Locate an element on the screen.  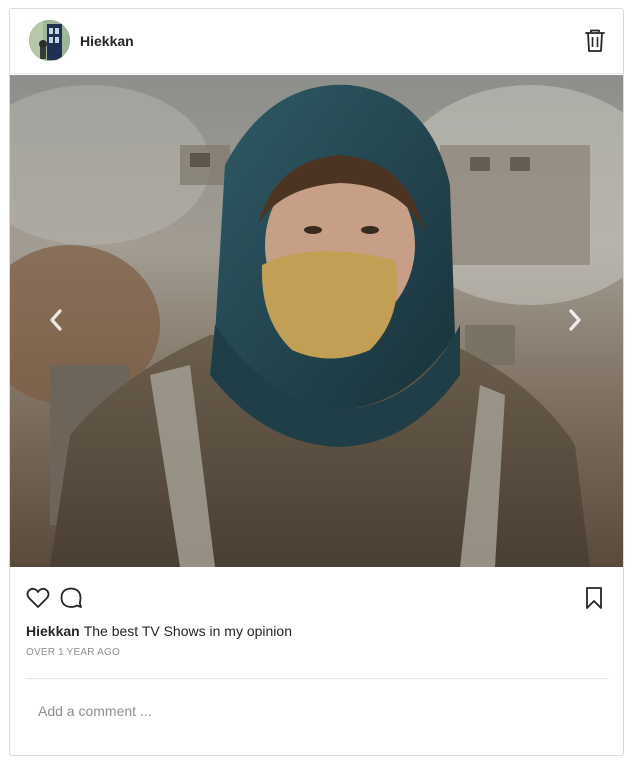
post-author-name: Hiekkan is located at coordinates (107, 41).